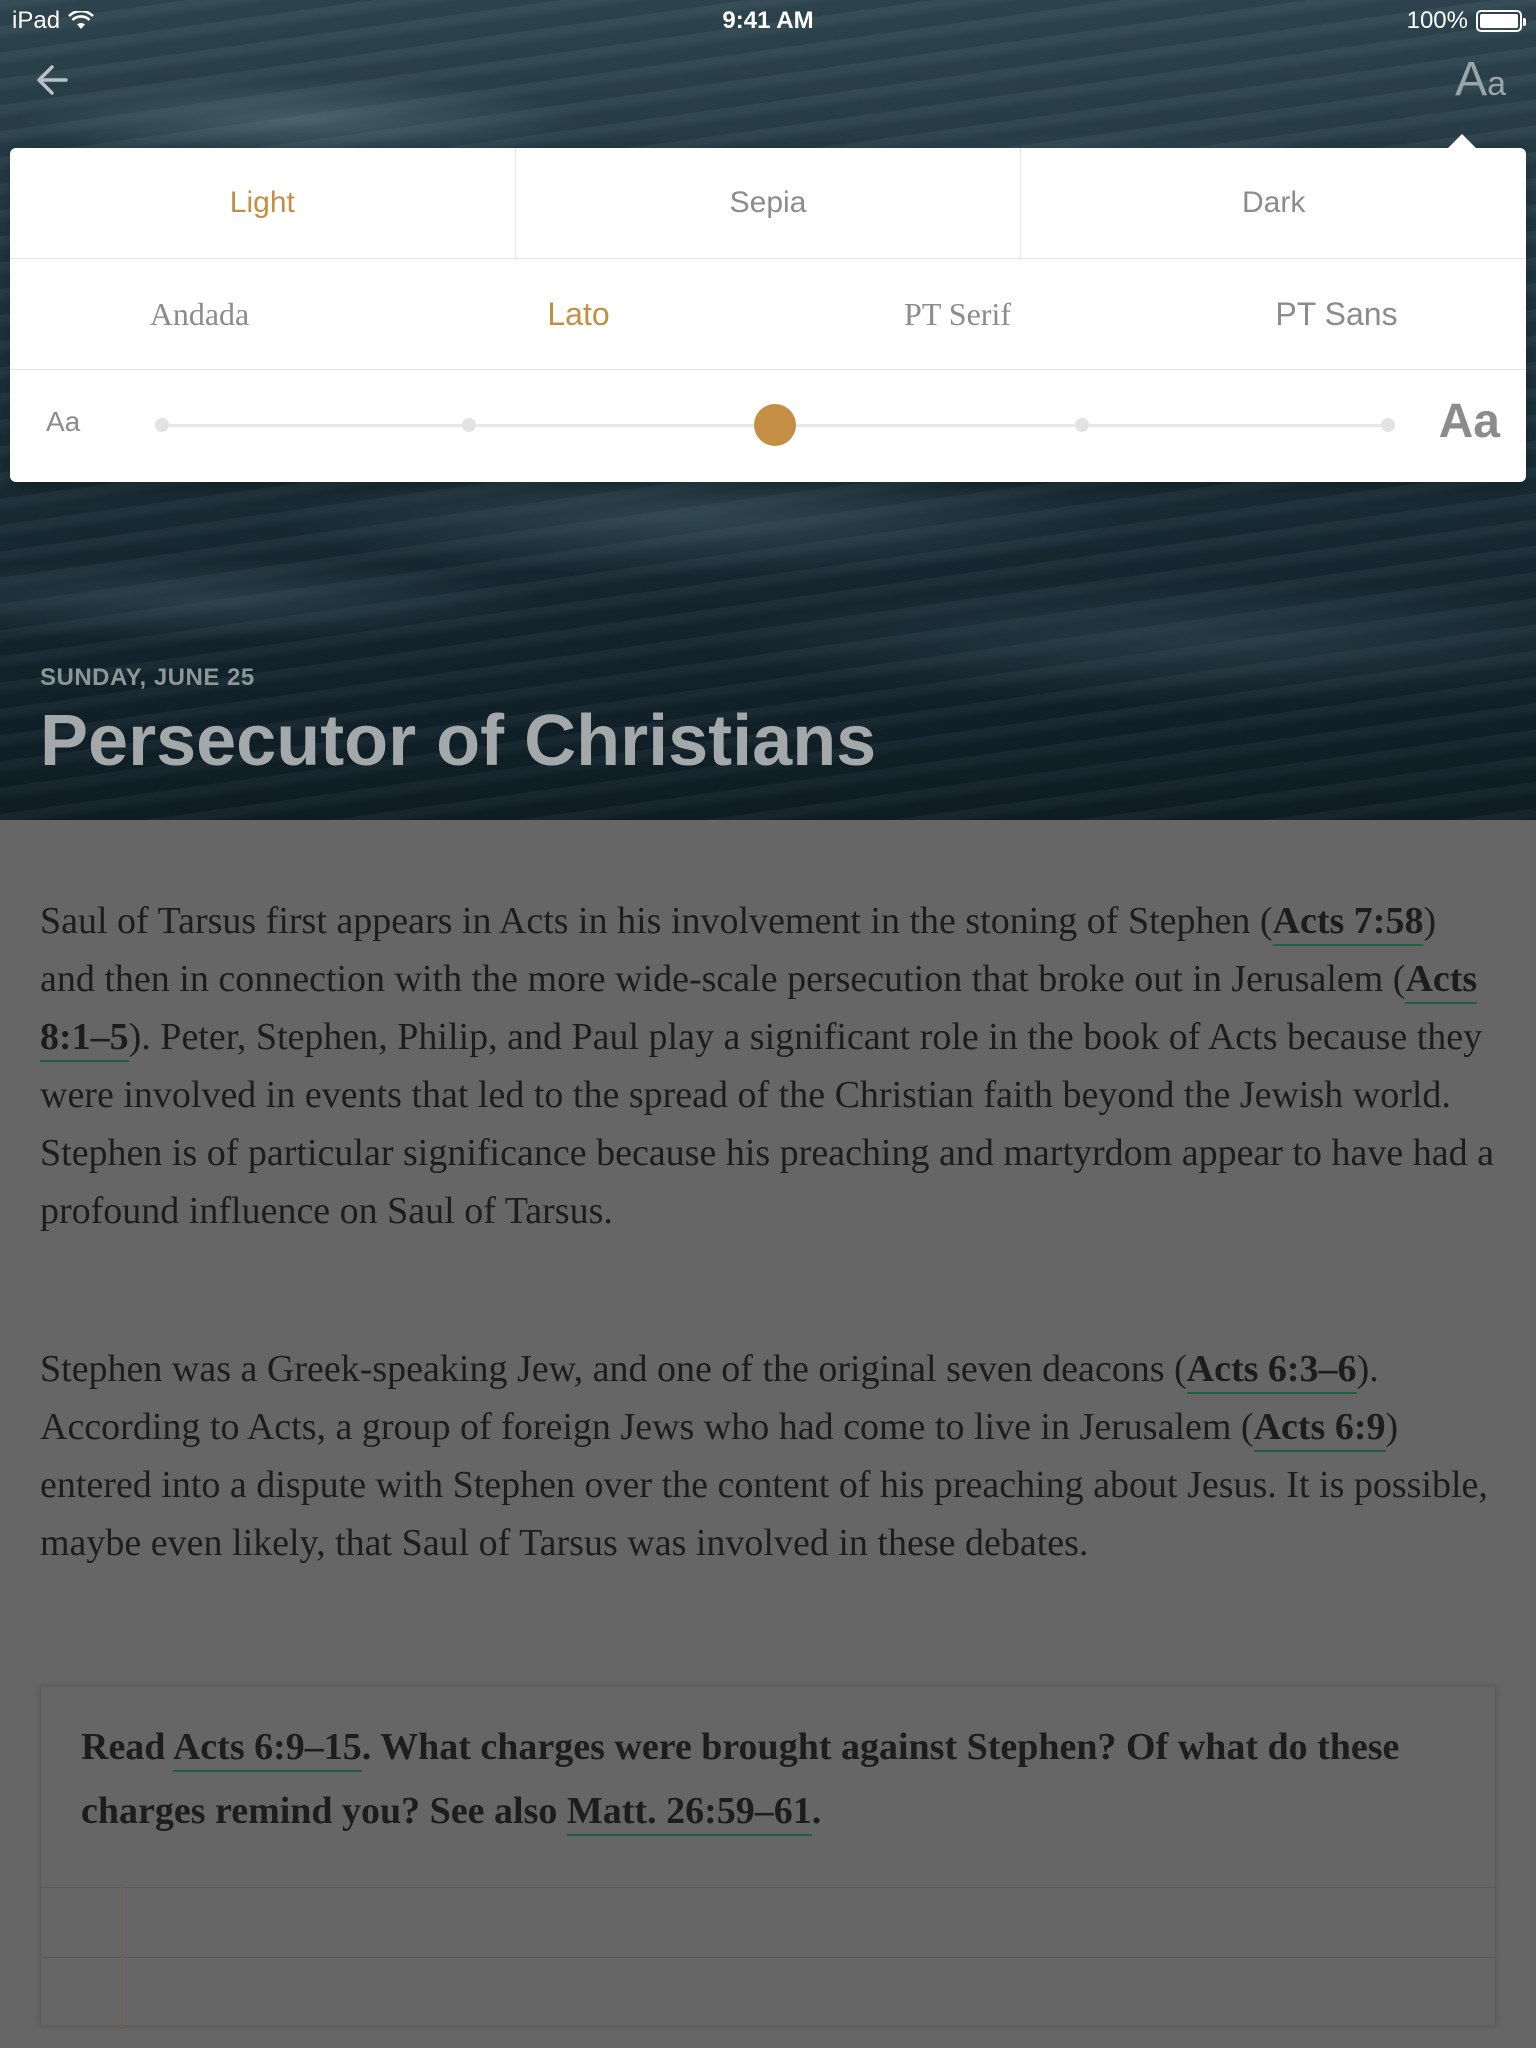 Image resolution: width=1536 pixels, height=2048 pixels. I want to click on scripture-link: Matt. 26:59–61, so click(689, 1813).